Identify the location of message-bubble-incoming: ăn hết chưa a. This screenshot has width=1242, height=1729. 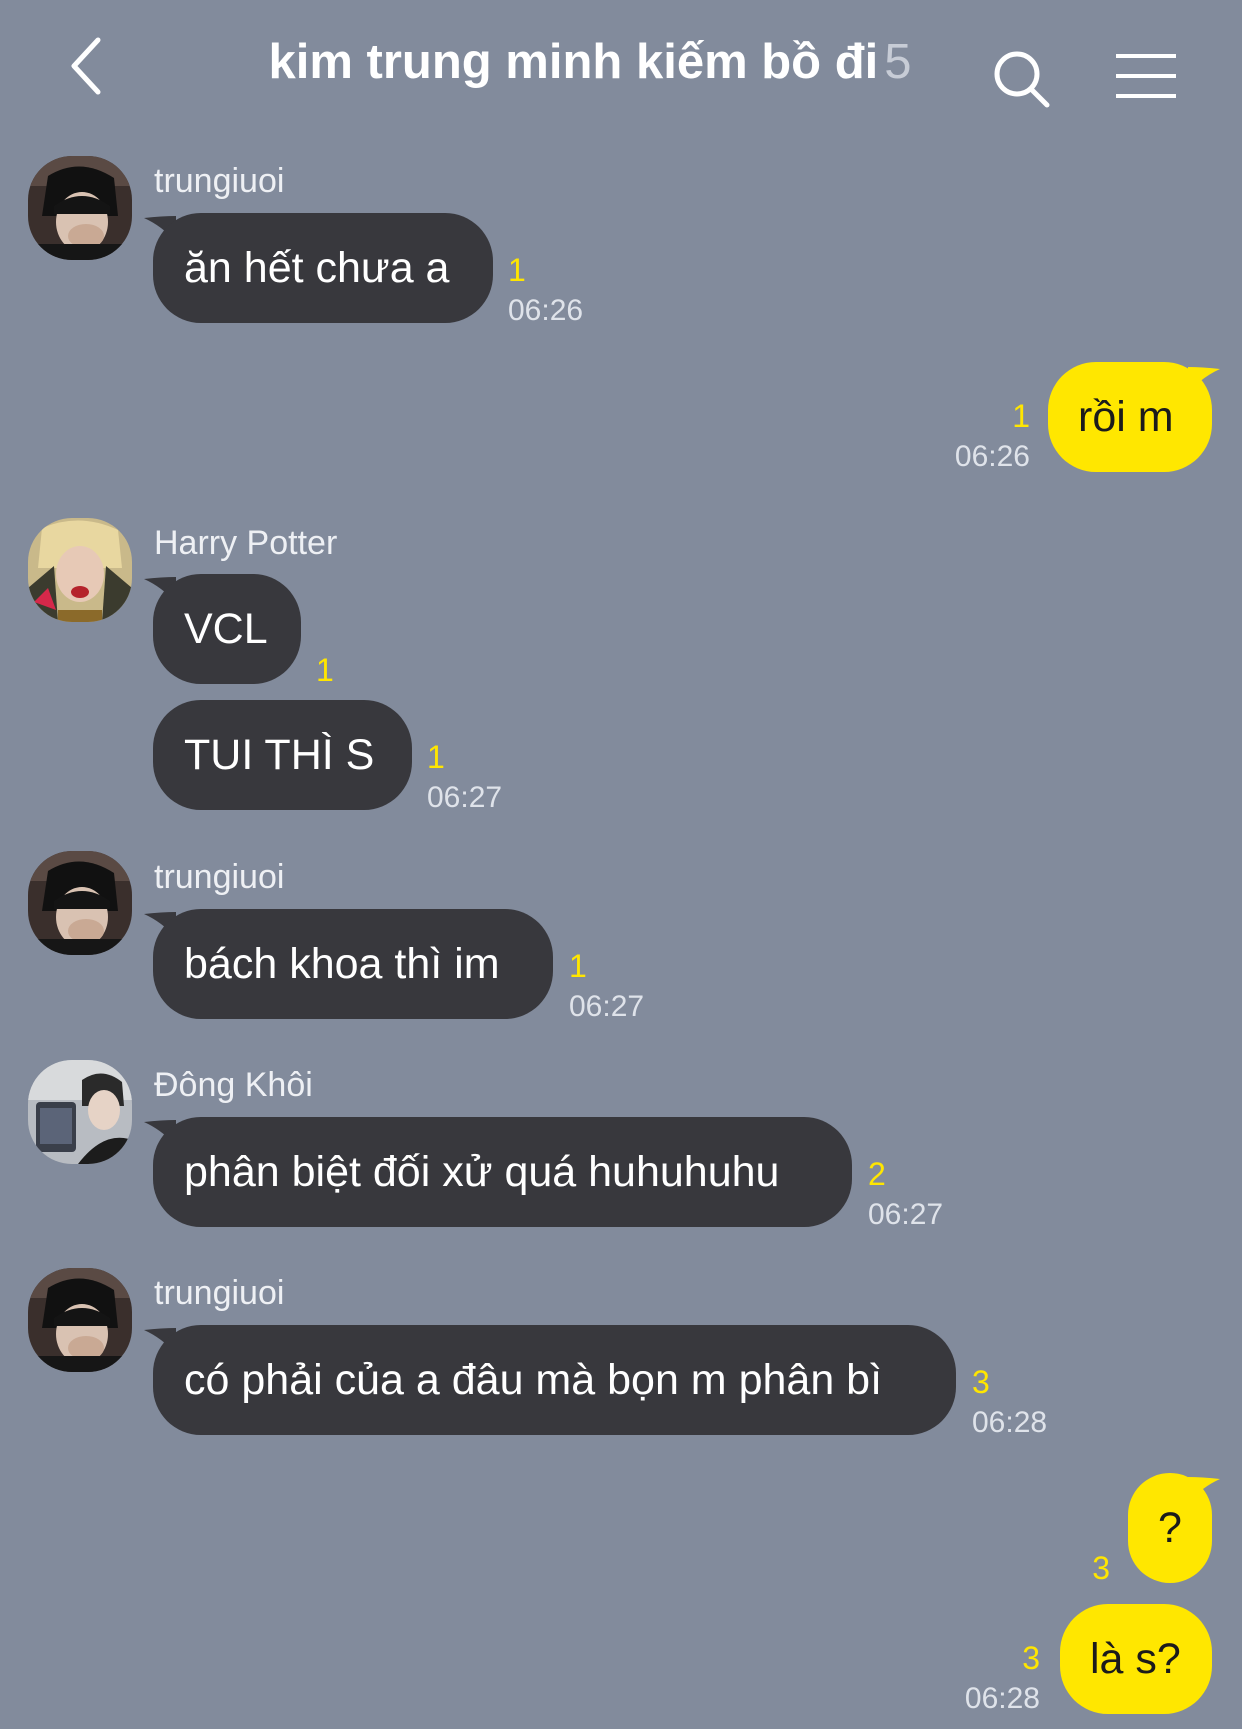
(323, 268).